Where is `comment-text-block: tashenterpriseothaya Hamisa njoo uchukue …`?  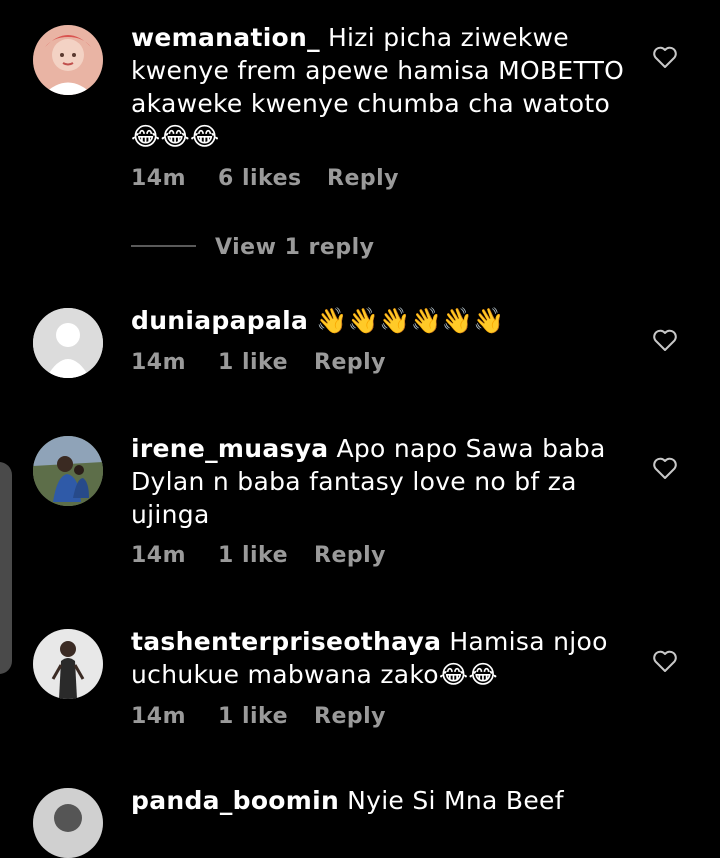 comment-text-block: tashenterpriseothaya Hamisa njoo uchukue … is located at coordinates (381, 658).